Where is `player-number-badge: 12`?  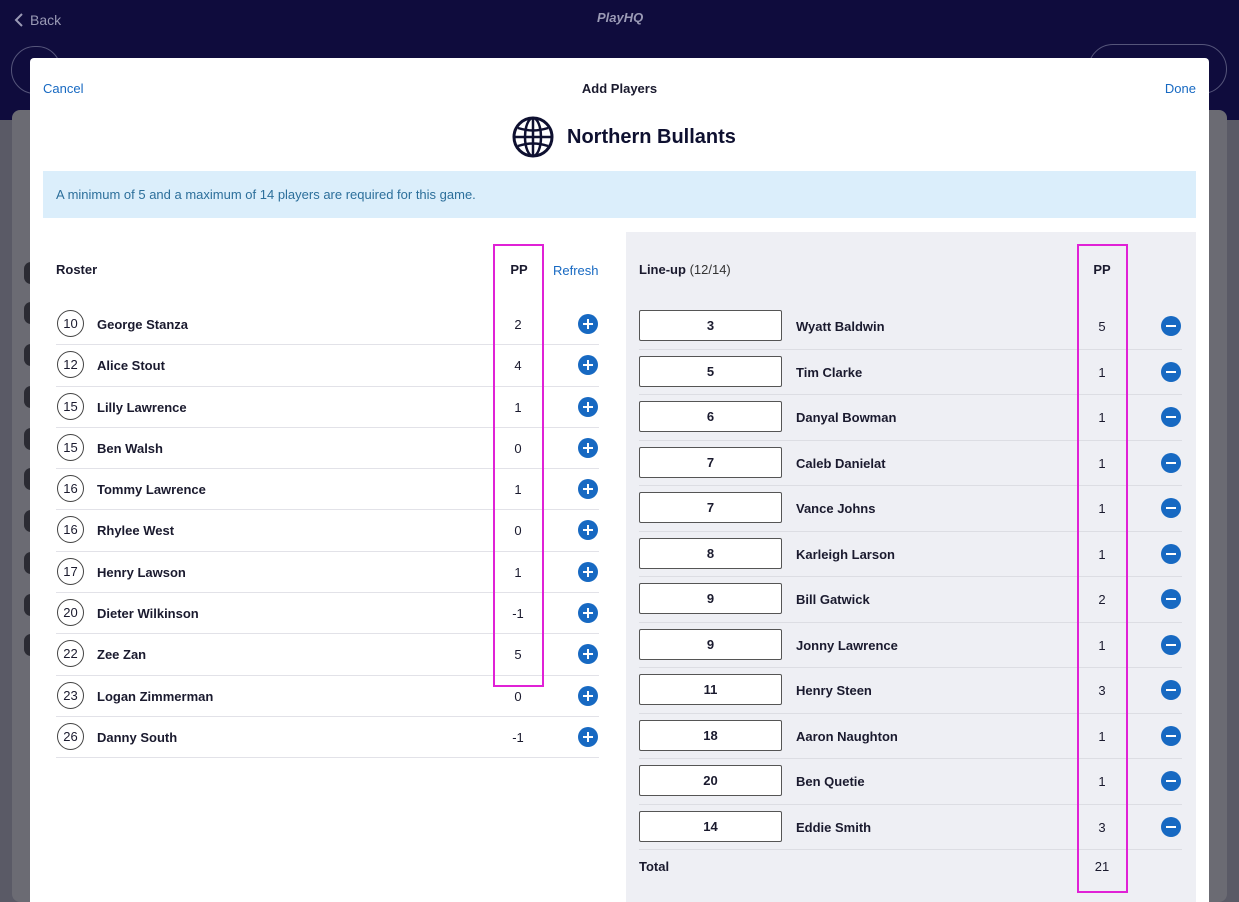
player-number-badge: 12 is located at coordinates (70, 365).